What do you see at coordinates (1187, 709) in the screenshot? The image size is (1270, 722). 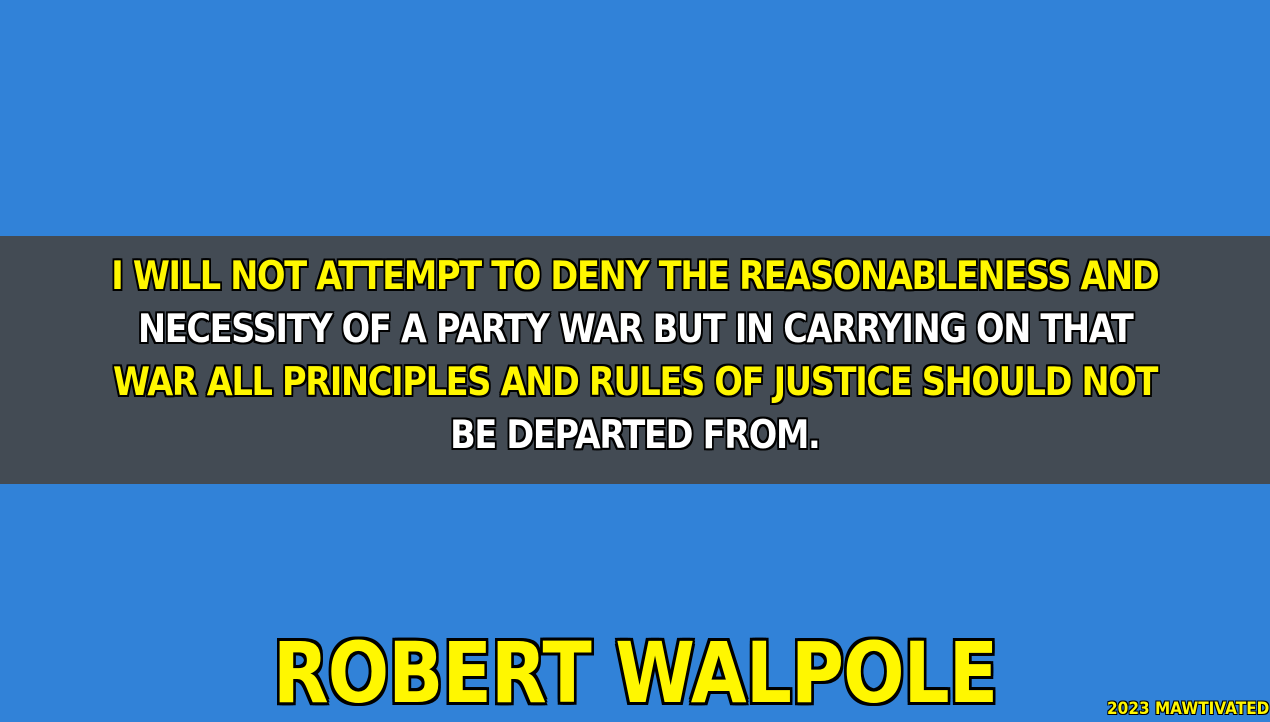 I see `credit-watermark: 2023 MAWTIVATED` at bounding box center [1187, 709].